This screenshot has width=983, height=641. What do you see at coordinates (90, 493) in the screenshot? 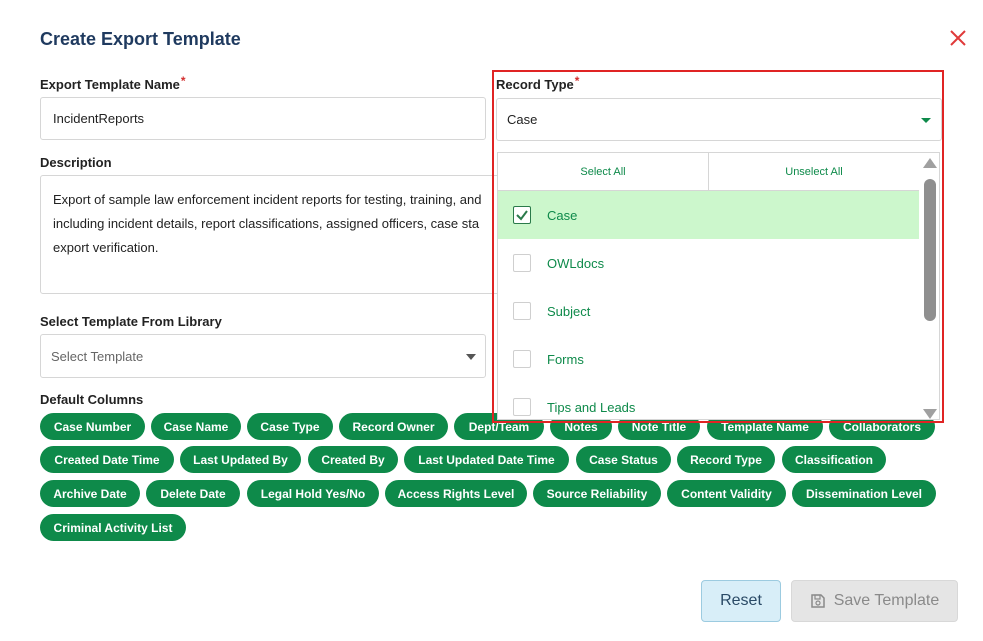
I see `column-chip: Archive Date` at bounding box center [90, 493].